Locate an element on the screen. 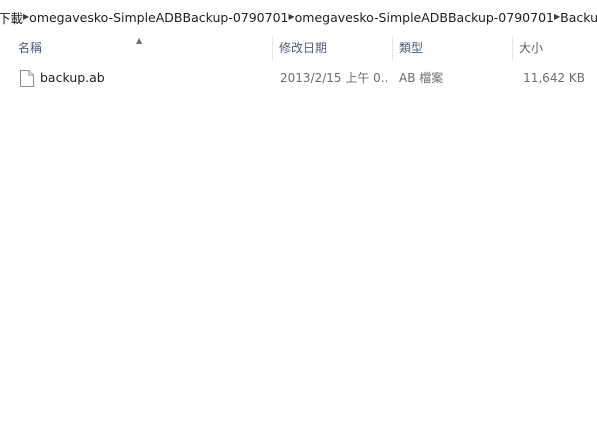 Image resolution: width=597 pixels, height=428 pixels. file-size: 11,642 KB is located at coordinates (554, 78).